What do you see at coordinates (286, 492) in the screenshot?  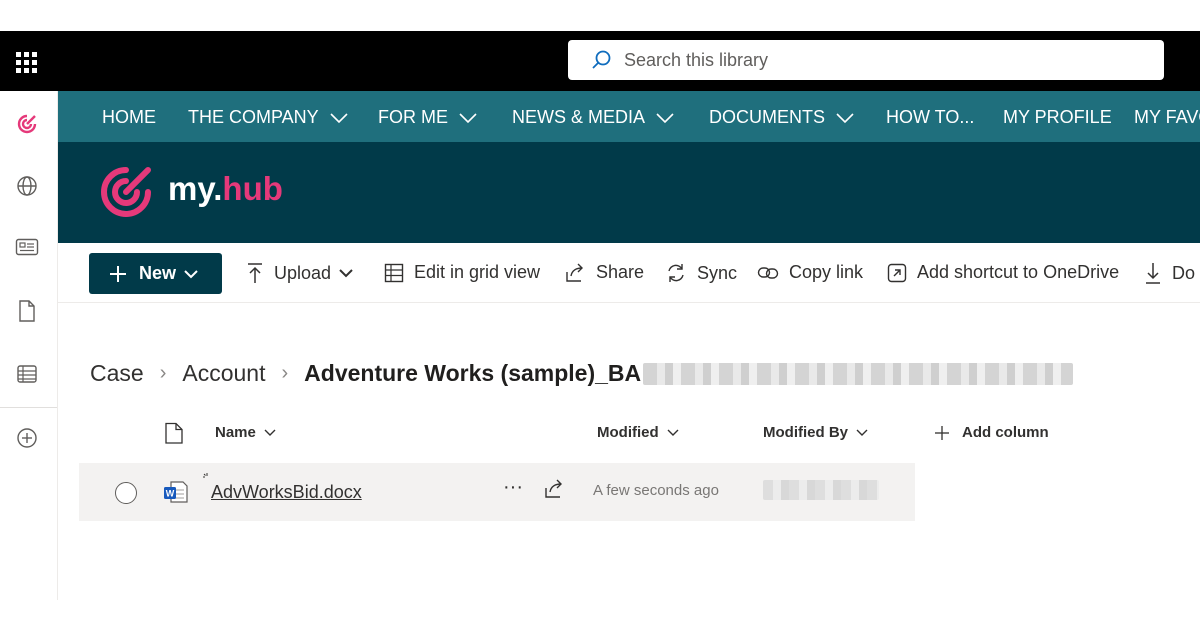 I see `file-name-link: AdvWorksBid.docx` at bounding box center [286, 492].